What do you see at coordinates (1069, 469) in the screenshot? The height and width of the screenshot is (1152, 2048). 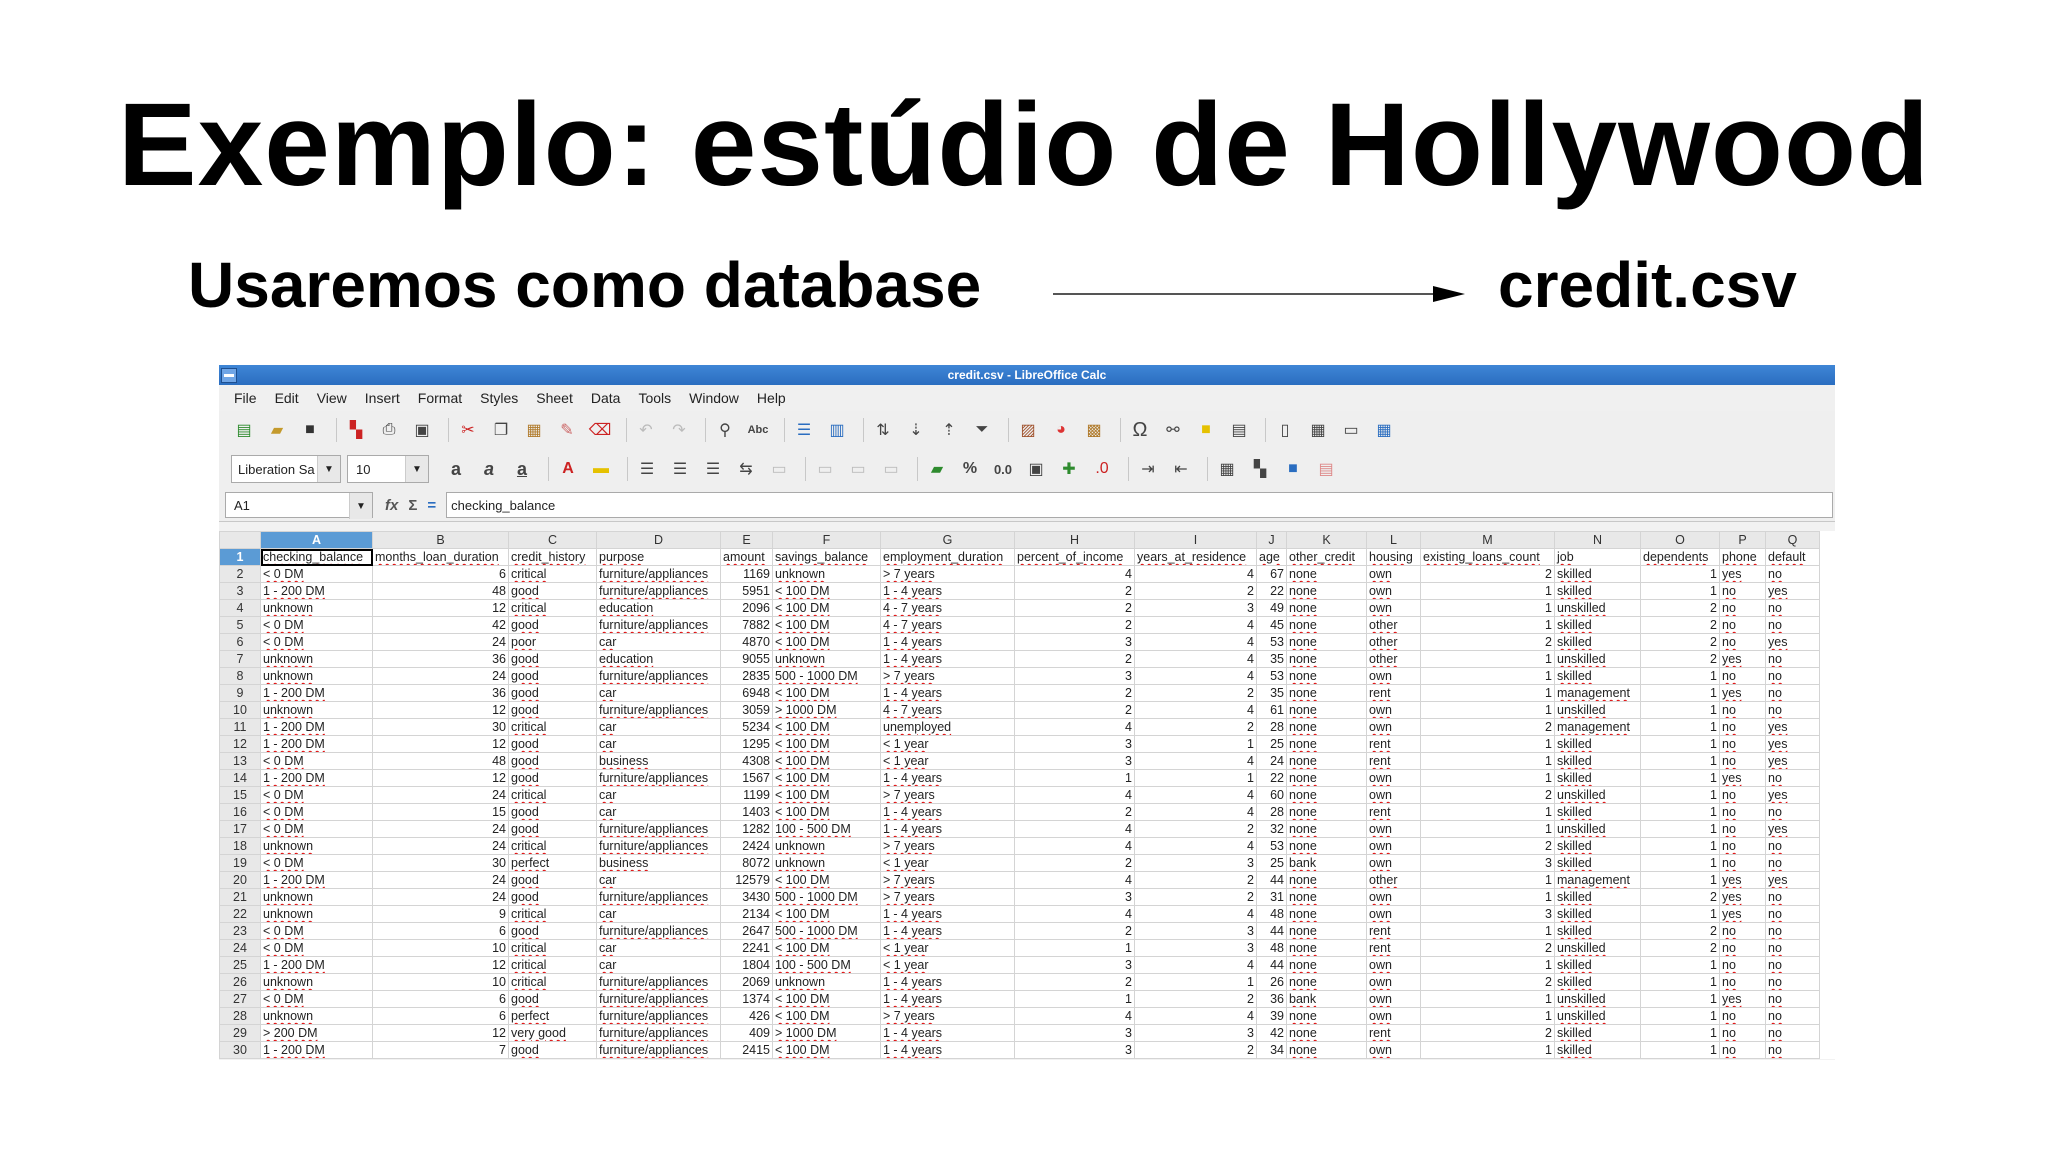 I see `add-decimal-icon: ✚` at bounding box center [1069, 469].